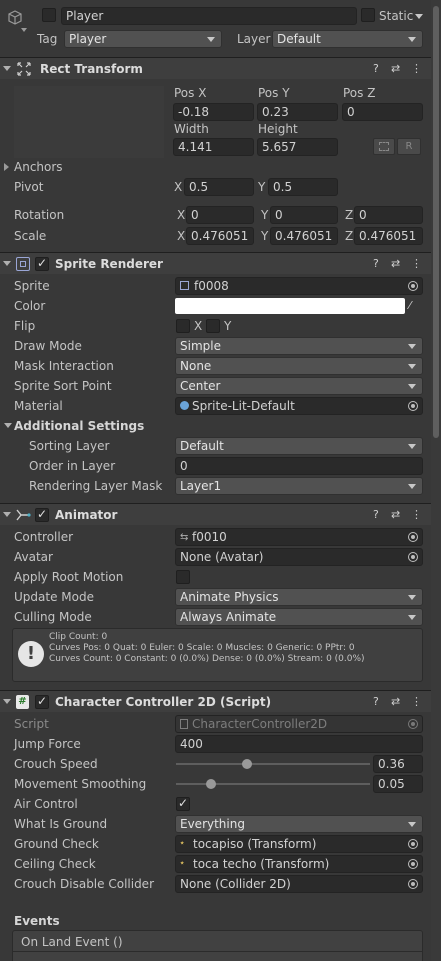 The height and width of the screenshot is (961, 441). I want to click on pos-z-field: 0, so click(382, 112).